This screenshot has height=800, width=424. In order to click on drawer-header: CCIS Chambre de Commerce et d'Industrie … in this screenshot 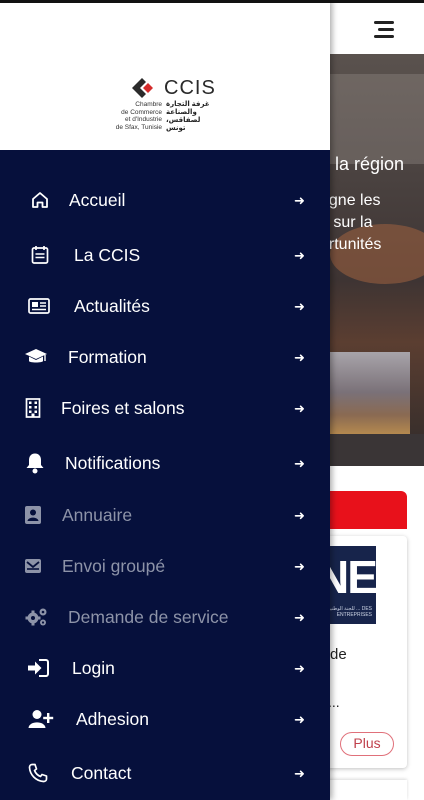, I will do `click(165, 75)`.